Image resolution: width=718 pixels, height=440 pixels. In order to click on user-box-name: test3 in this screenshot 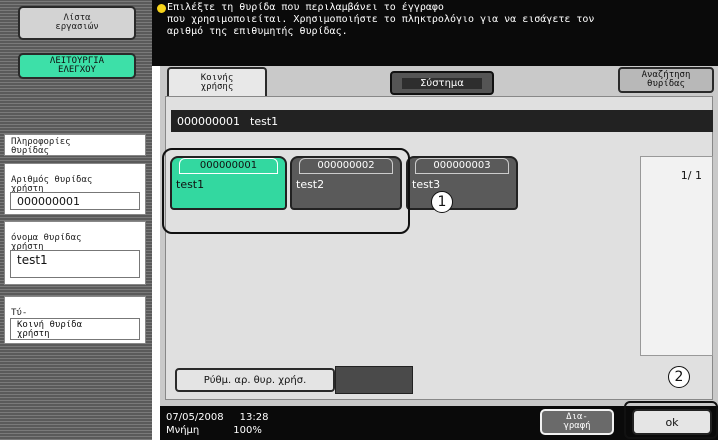, I will do `click(426, 184)`.